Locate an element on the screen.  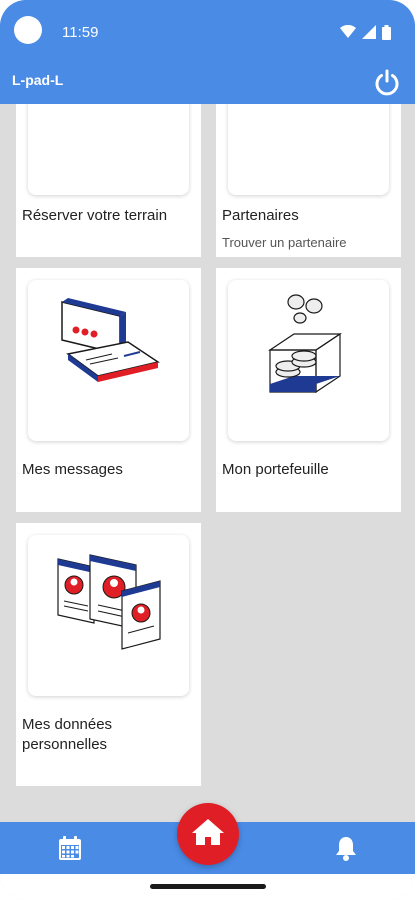
card-title: Mes données personnelles is located at coordinates (67, 734).